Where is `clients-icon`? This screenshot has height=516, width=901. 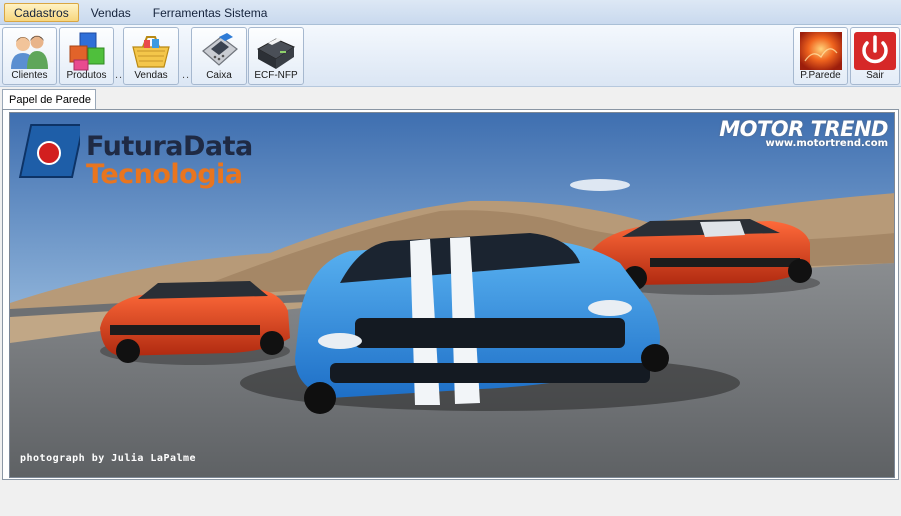
clients-icon is located at coordinates (29, 52).